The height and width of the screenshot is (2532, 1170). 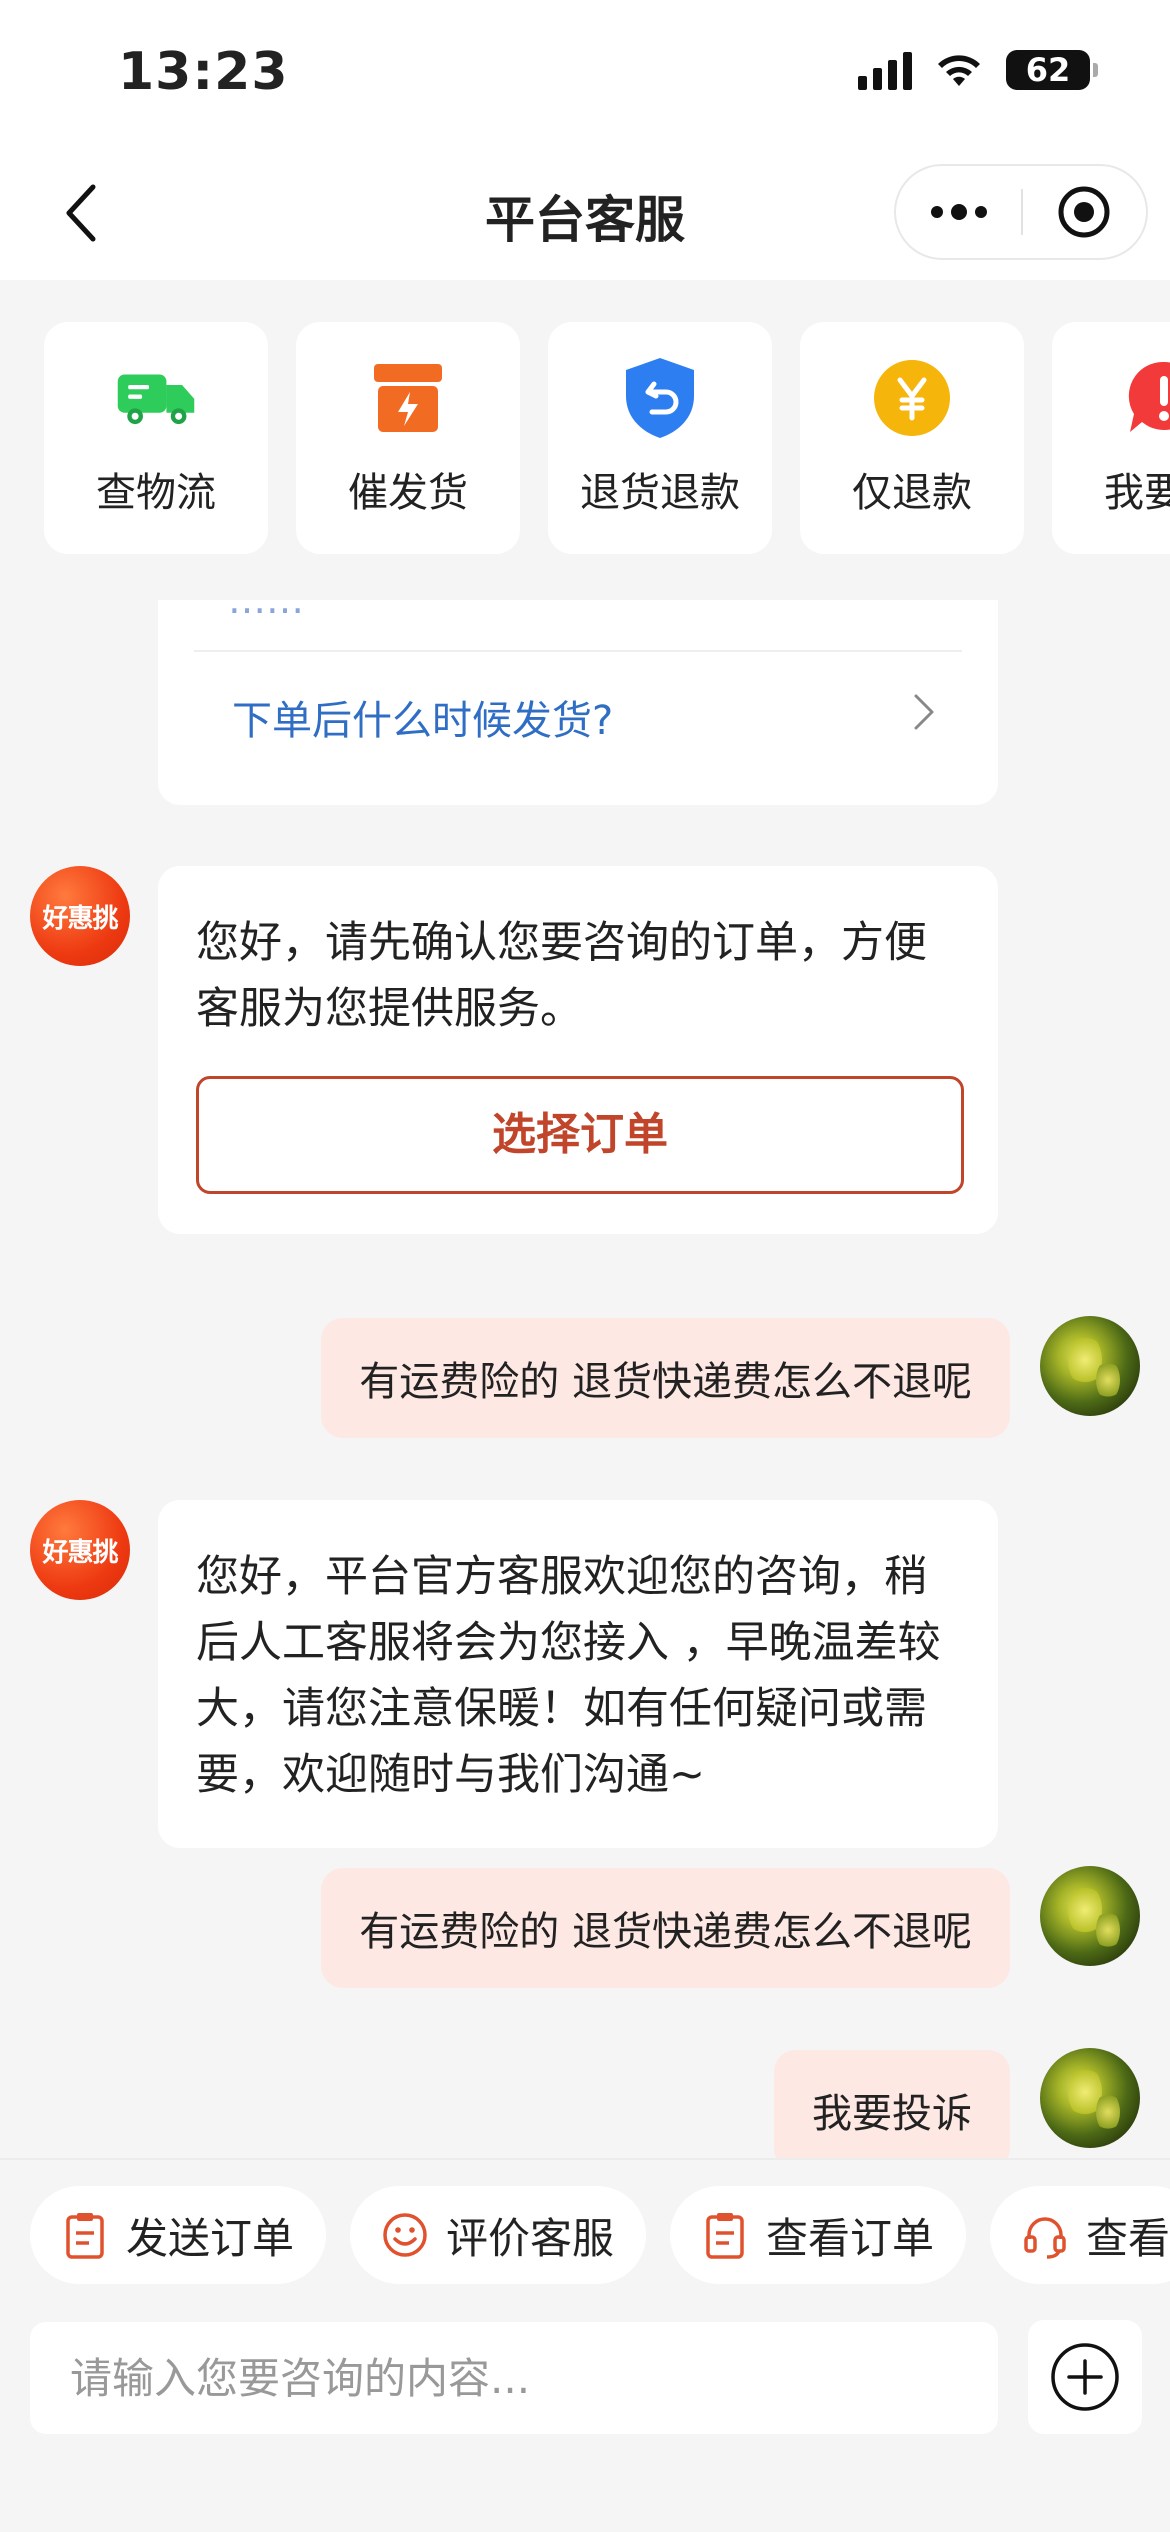 What do you see at coordinates (203, 72) in the screenshot?
I see `status-time: 13:23` at bounding box center [203, 72].